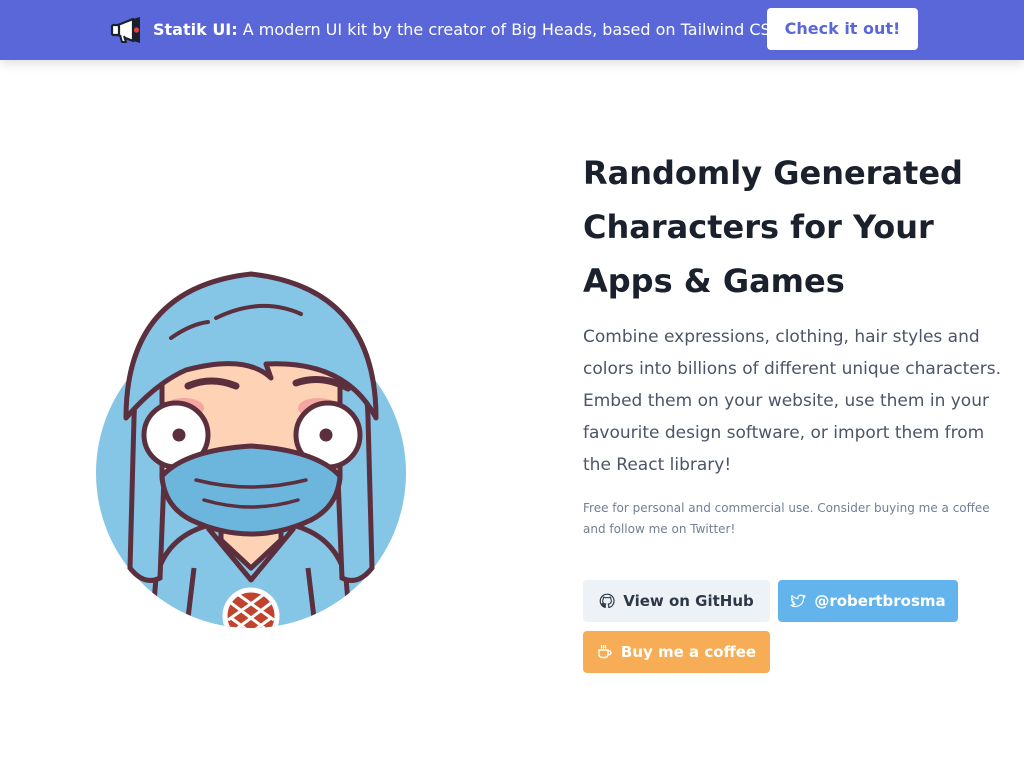 The width and height of the screenshot is (1024, 768). I want to click on banner-brand: Statik UI:, so click(195, 29).